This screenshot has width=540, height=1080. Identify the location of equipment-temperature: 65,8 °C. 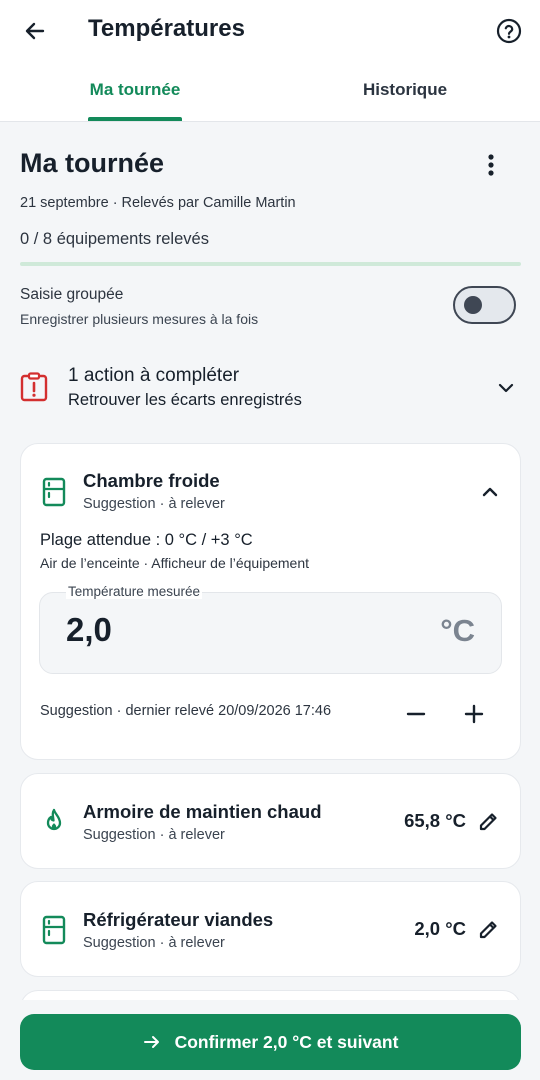
(435, 820).